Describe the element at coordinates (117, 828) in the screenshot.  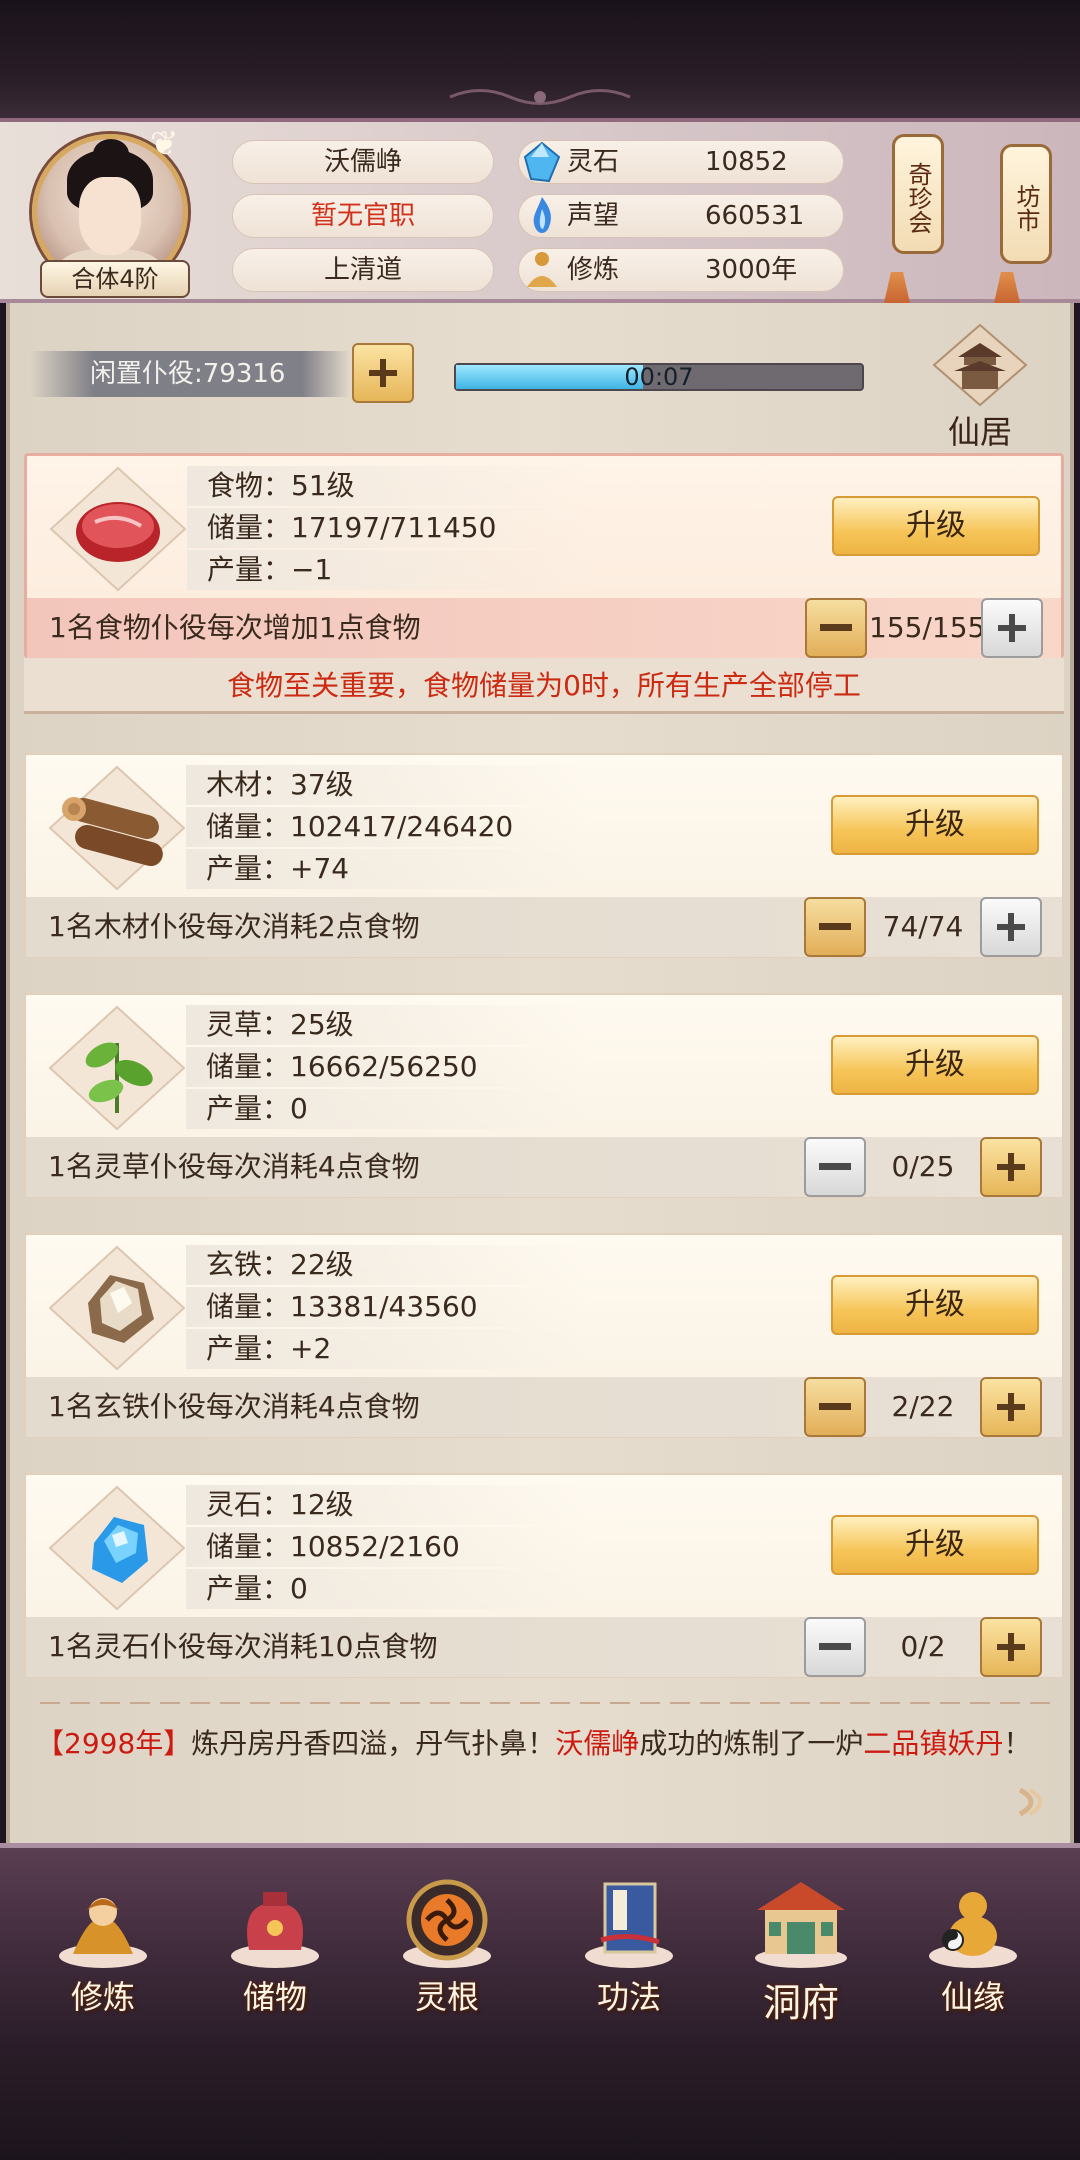
I see `wood-logs-icon` at that location.